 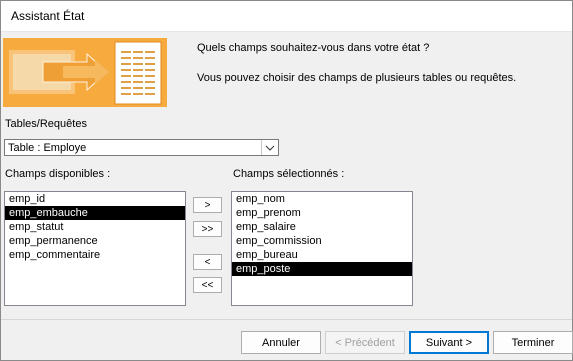 I want to click on list-item: emp_nom, so click(x=322, y=199).